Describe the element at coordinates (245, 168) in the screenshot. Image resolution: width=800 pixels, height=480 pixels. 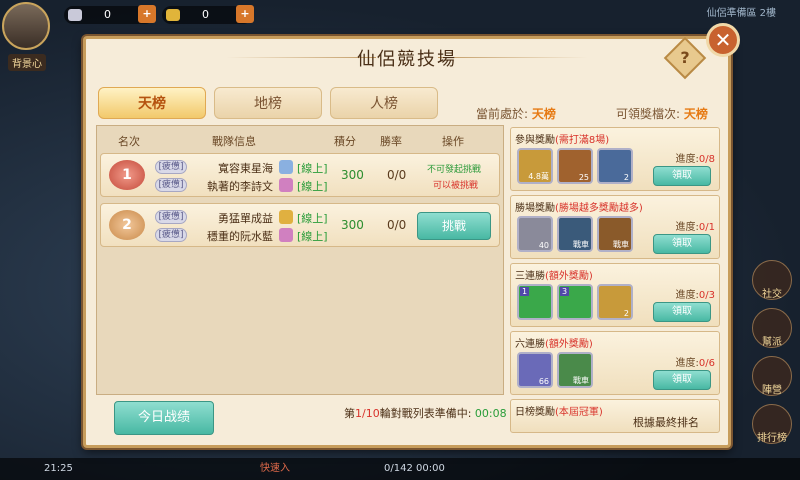
I see `player-name: 寬容東星海` at that location.